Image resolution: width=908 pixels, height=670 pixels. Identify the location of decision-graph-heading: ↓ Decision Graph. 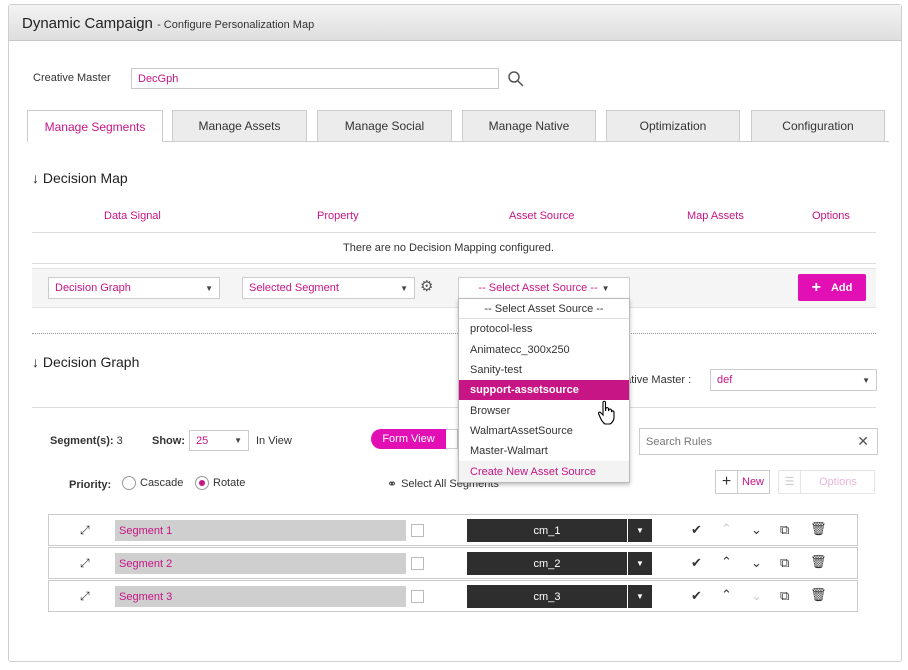
(85, 362).